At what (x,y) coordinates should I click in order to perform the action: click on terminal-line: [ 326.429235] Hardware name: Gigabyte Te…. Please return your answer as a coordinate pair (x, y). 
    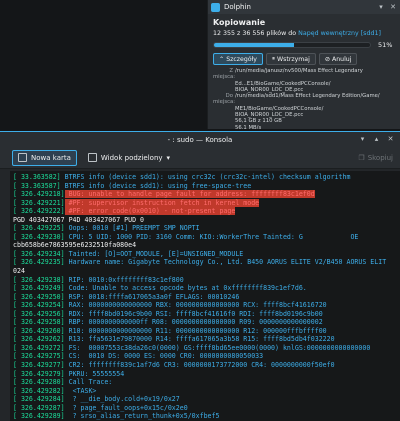
    Looking at the image, I should click on (206, 262).